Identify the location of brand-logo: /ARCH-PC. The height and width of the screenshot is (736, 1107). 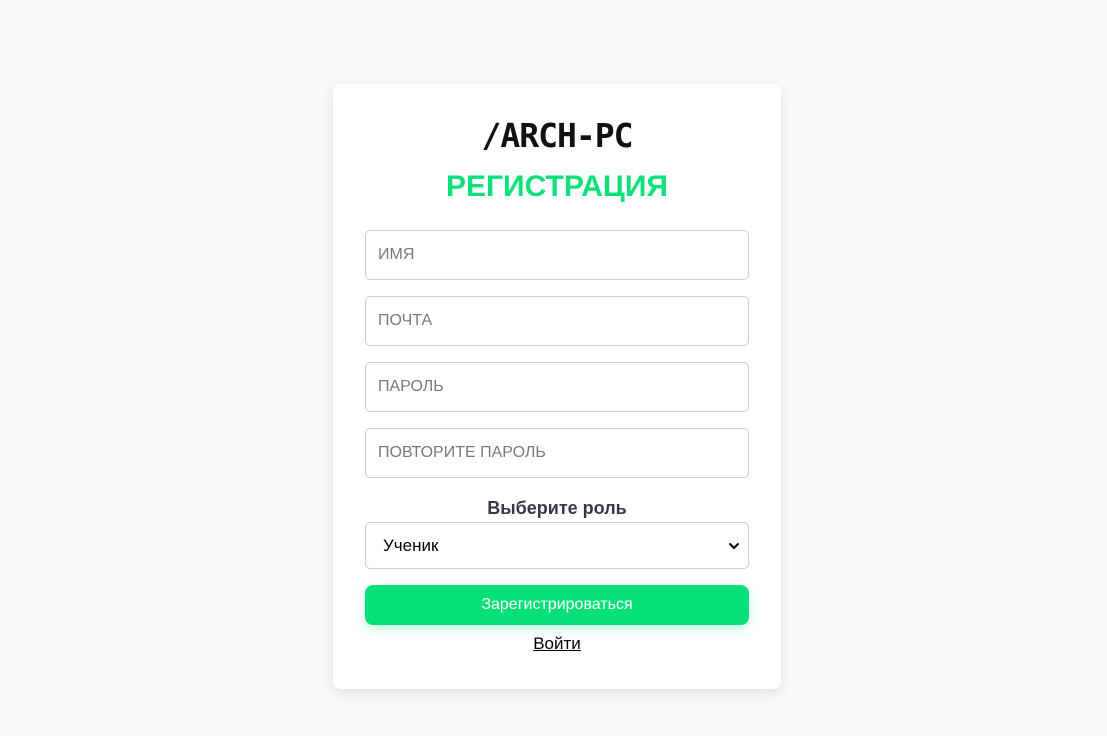
(557, 135).